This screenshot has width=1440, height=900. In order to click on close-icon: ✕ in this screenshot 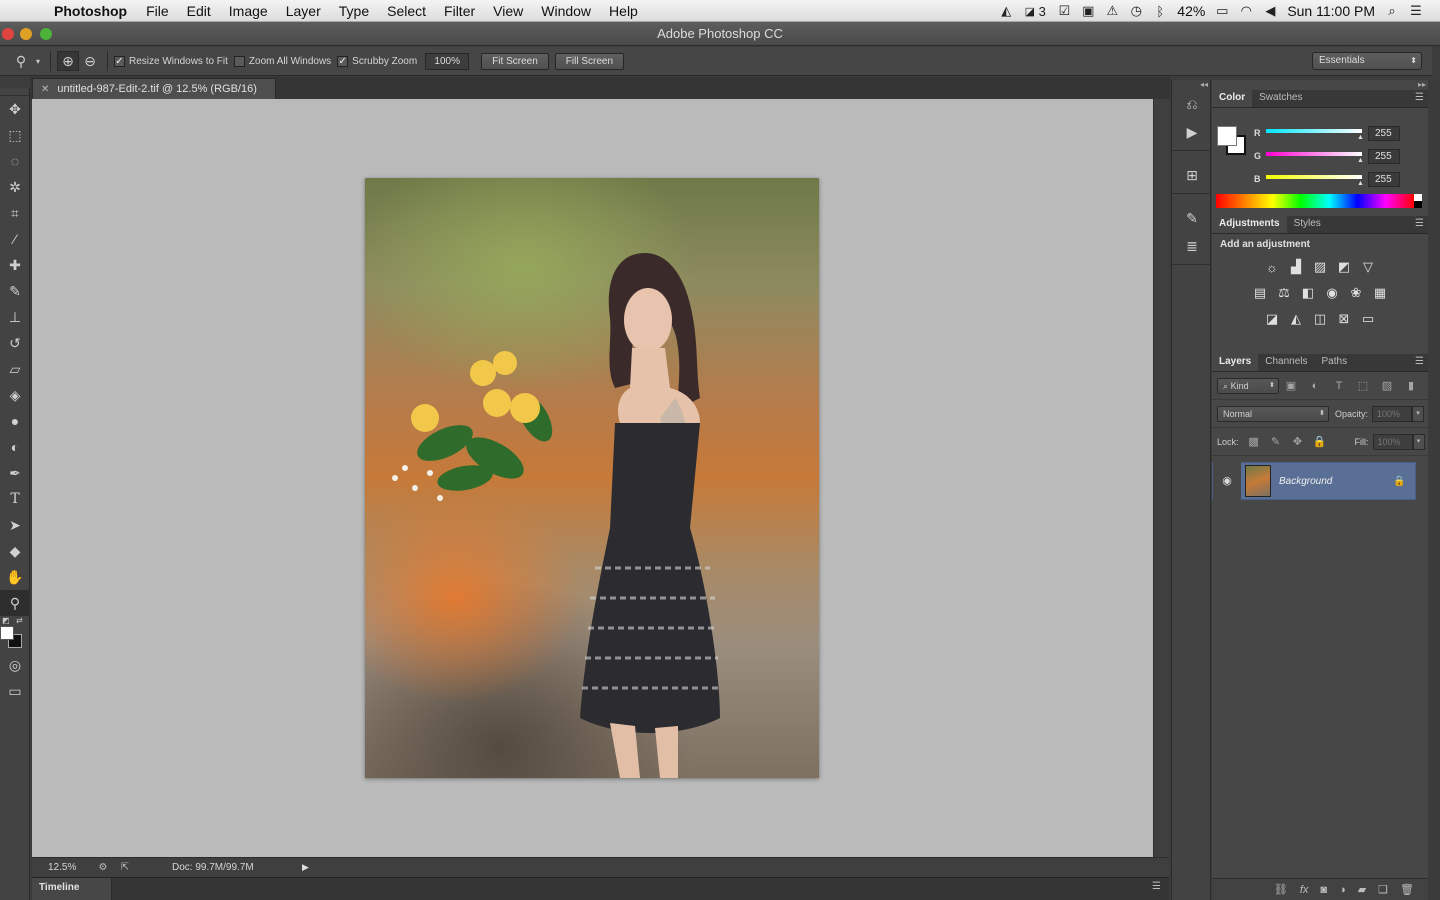, I will do `click(45, 89)`.